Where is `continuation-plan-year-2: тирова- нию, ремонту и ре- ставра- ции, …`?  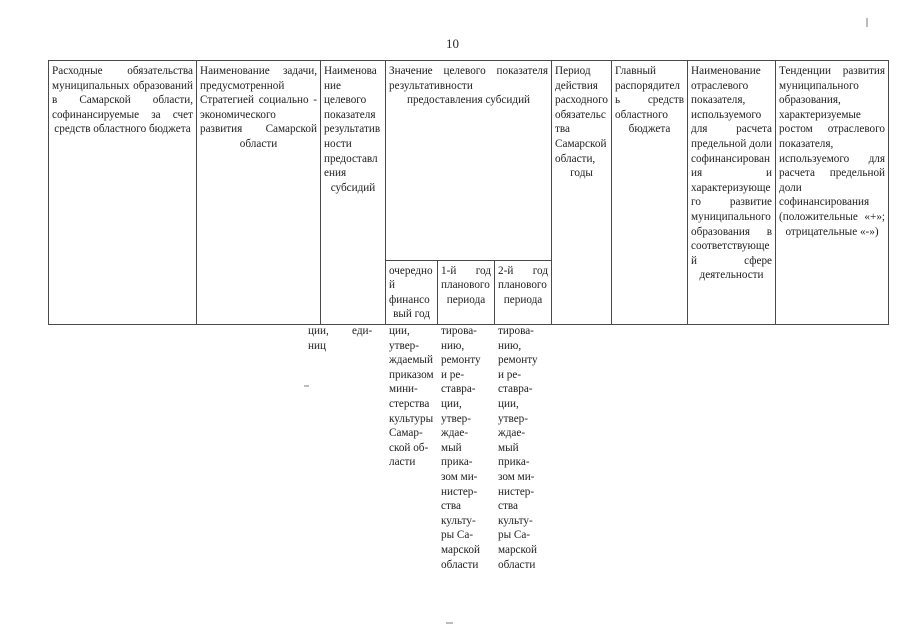 continuation-plan-year-2: тирова- нию, ремонту и ре- ставра- ции, … is located at coordinates (518, 448).